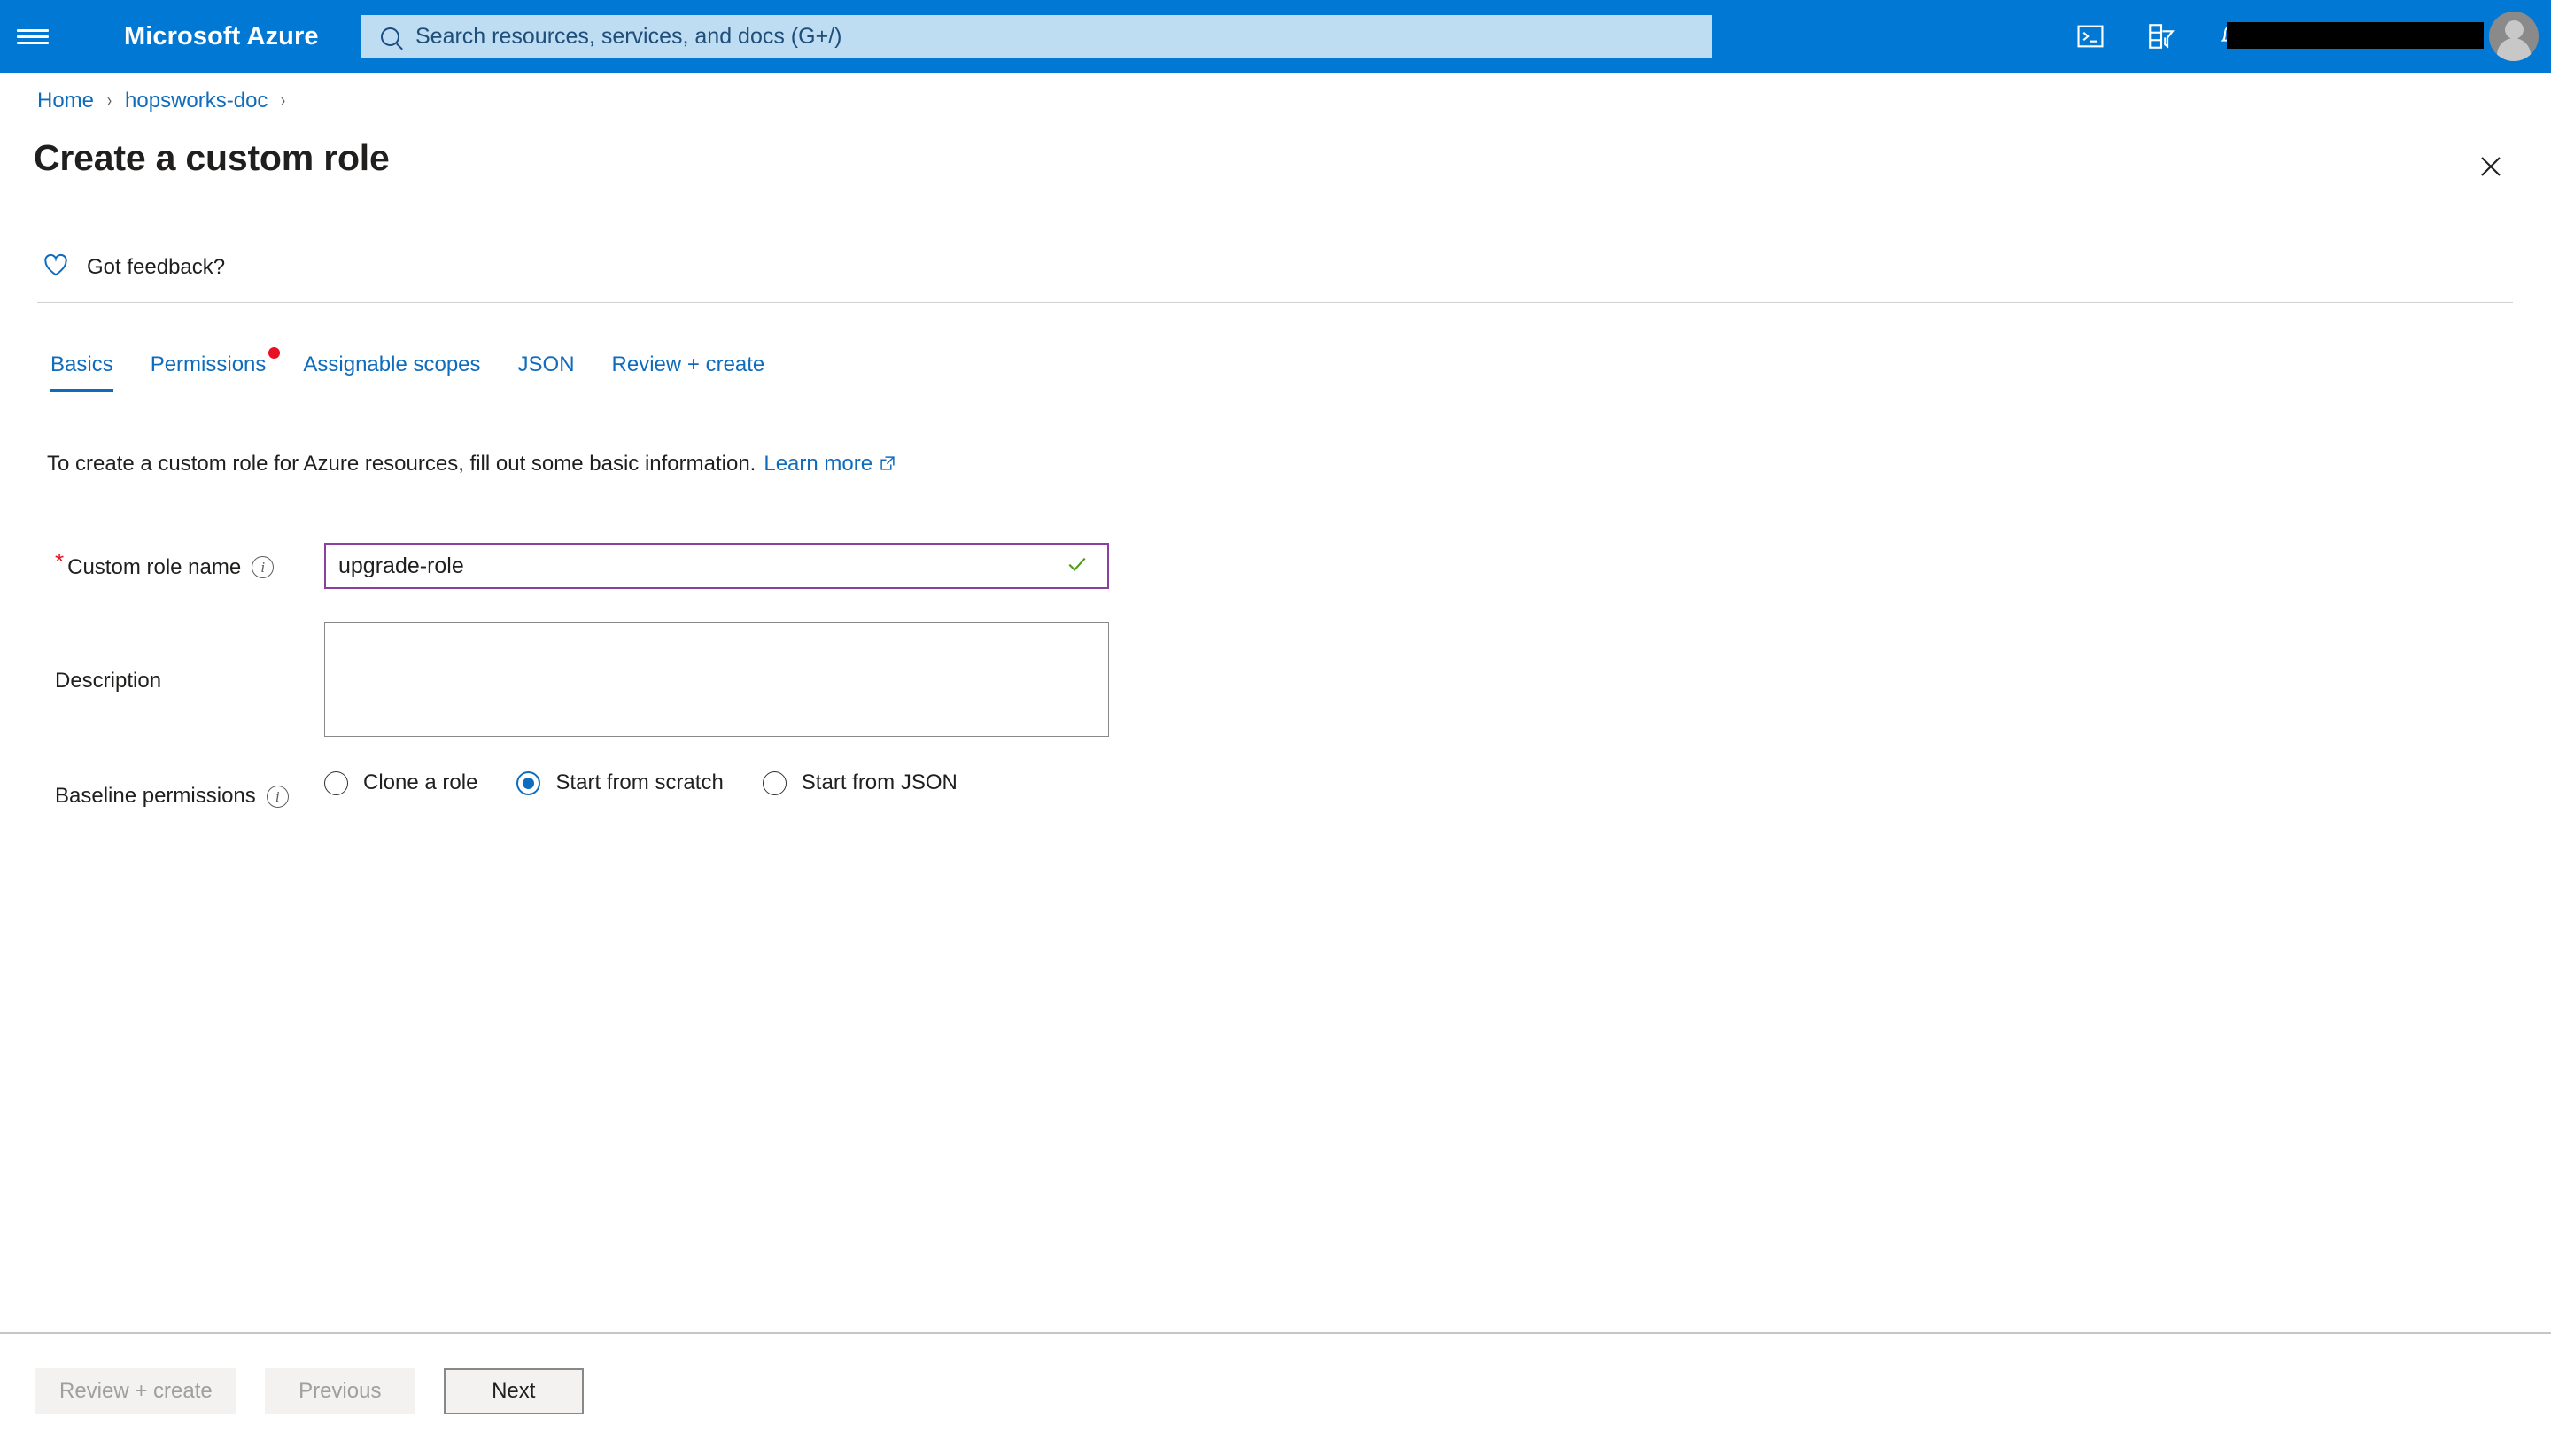 The height and width of the screenshot is (1456, 2551). What do you see at coordinates (336, 783) in the screenshot?
I see `radio-button-clone-a-role` at bounding box center [336, 783].